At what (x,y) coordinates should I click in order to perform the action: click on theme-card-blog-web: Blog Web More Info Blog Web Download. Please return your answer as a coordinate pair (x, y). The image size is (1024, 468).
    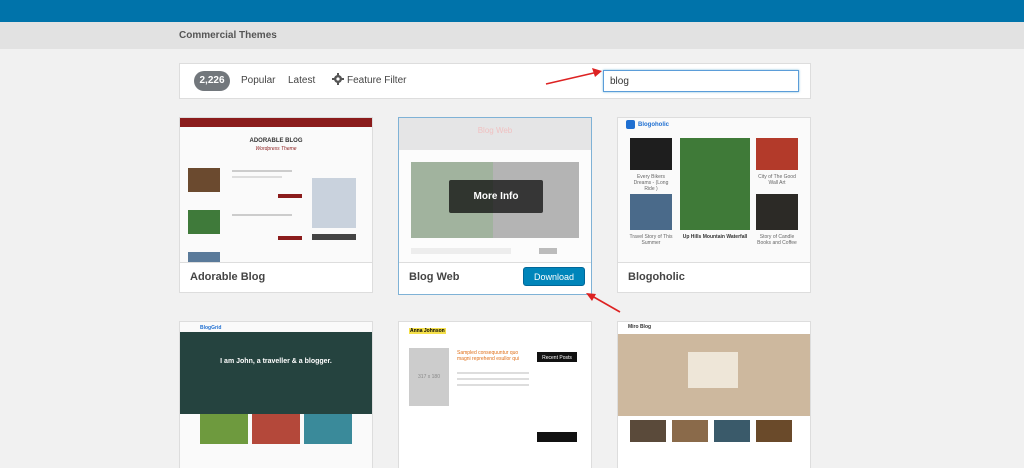
    Looking at the image, I should click on (495, 206).